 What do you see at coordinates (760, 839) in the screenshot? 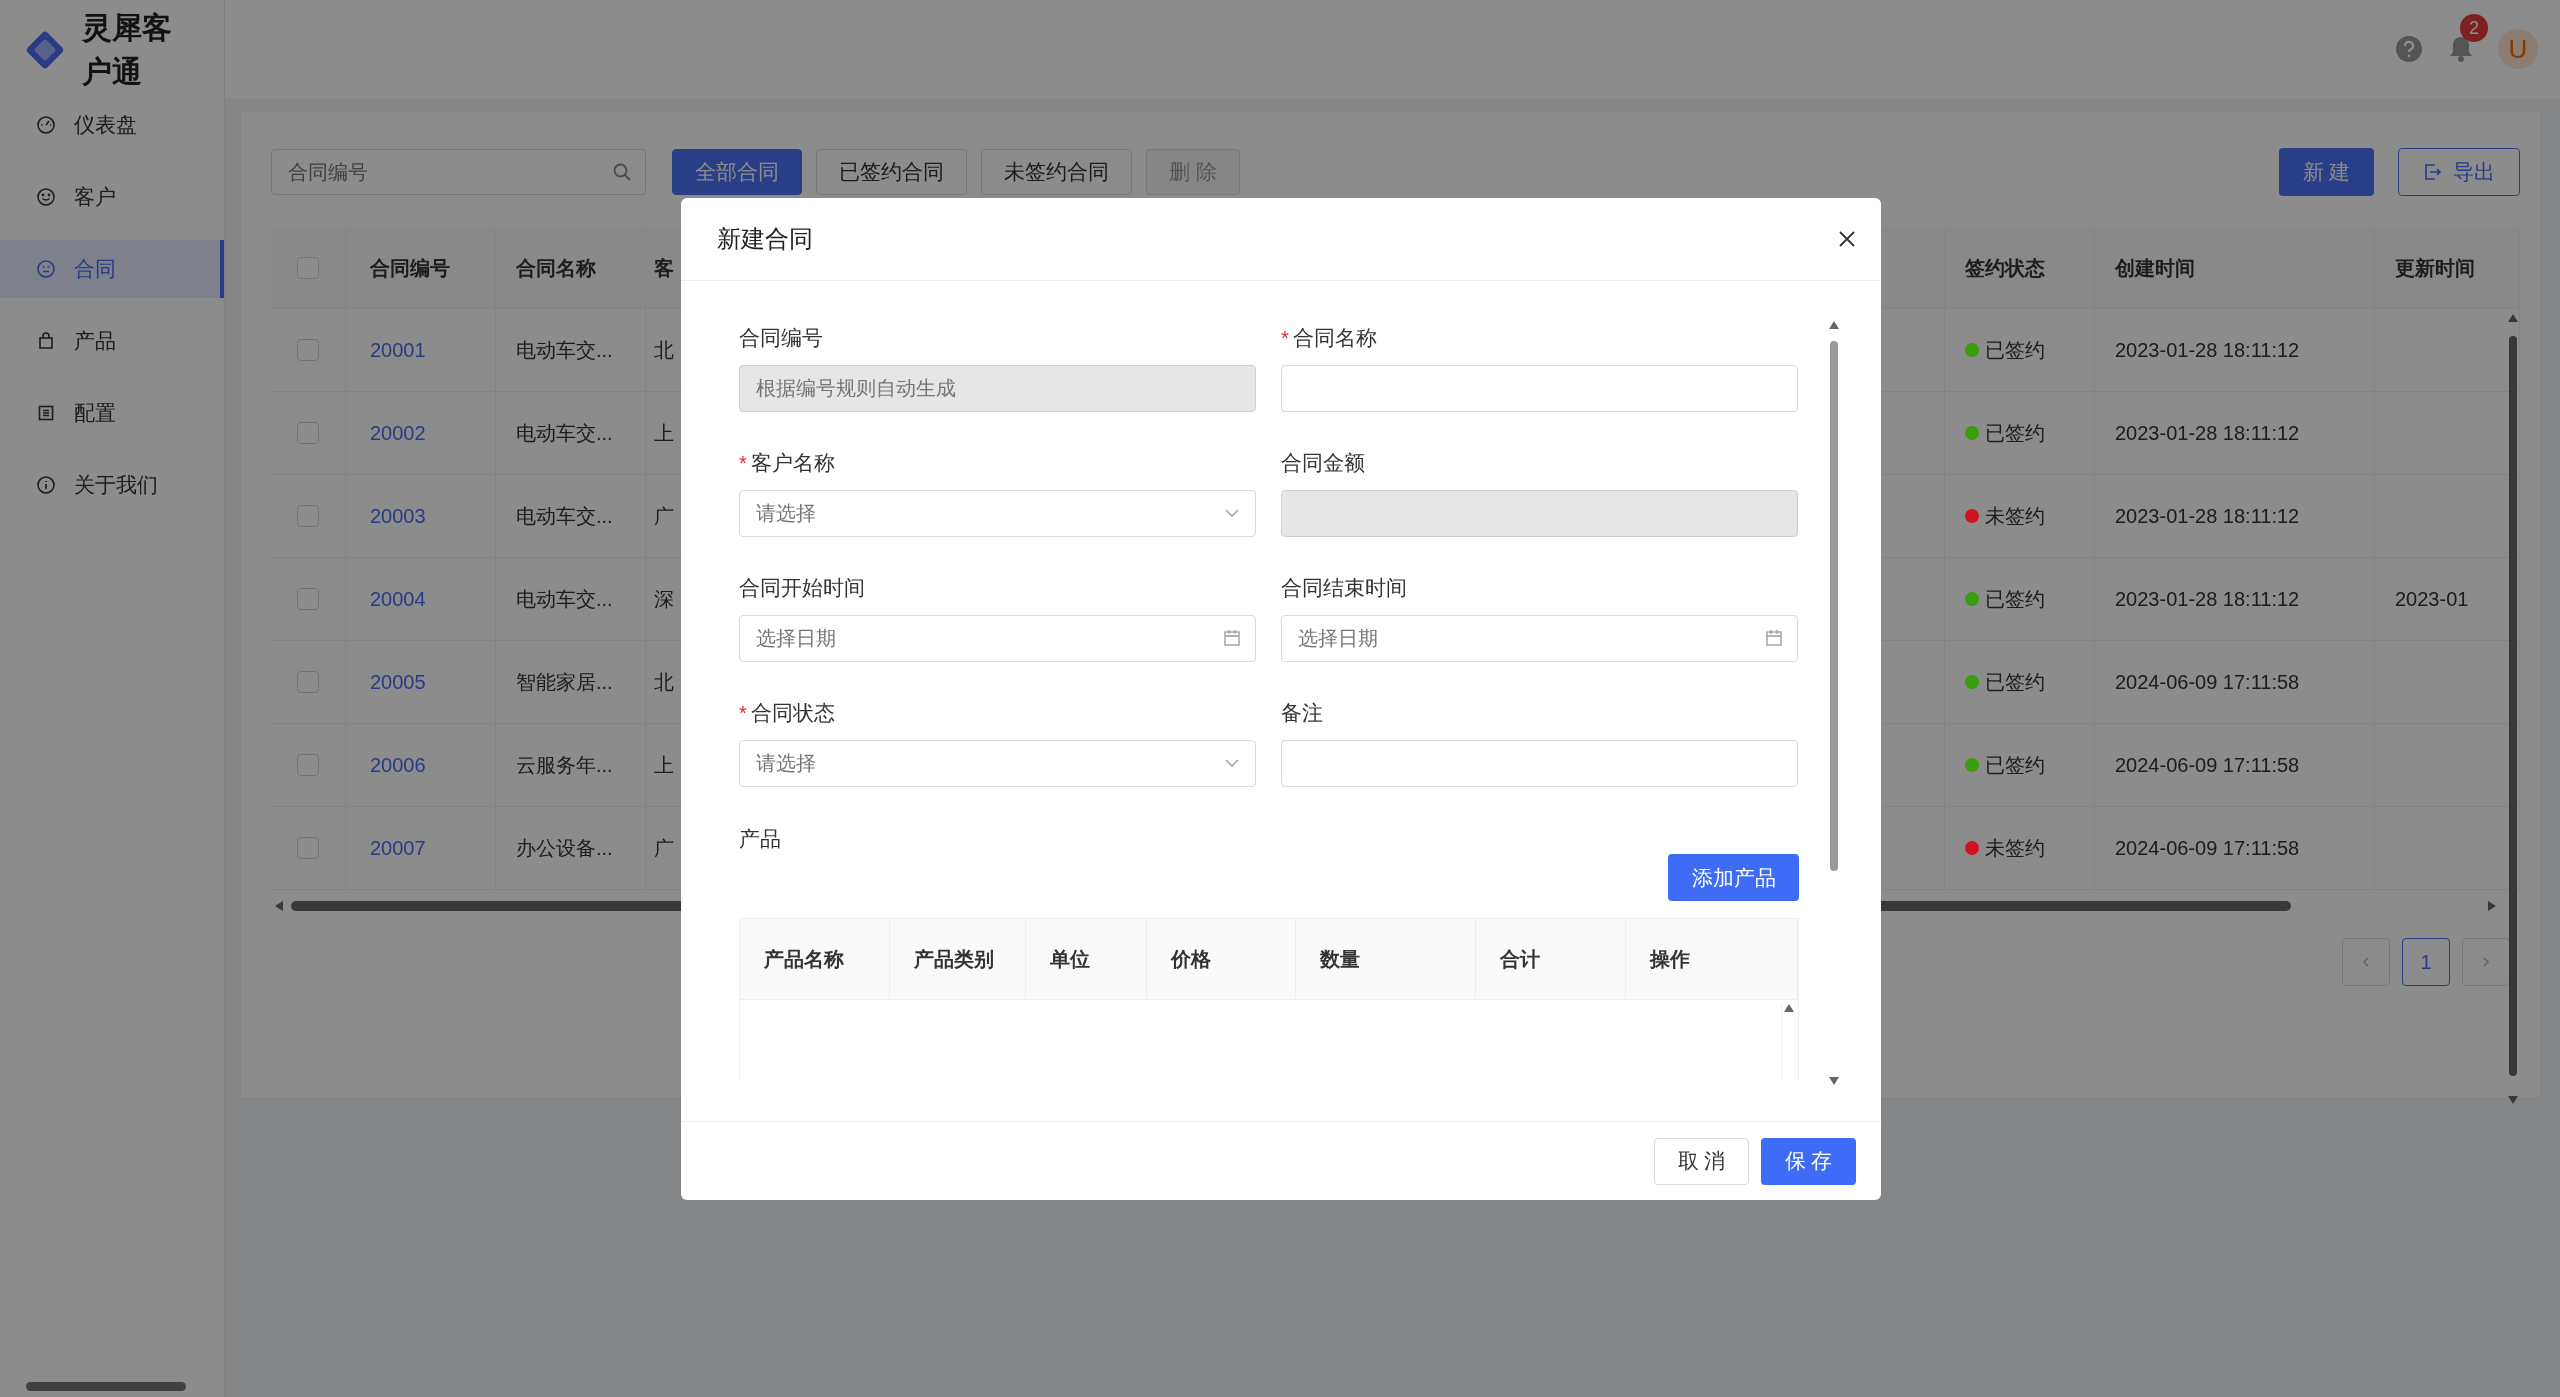
I see `section-label: 产品` at bounding box center [760, 839].